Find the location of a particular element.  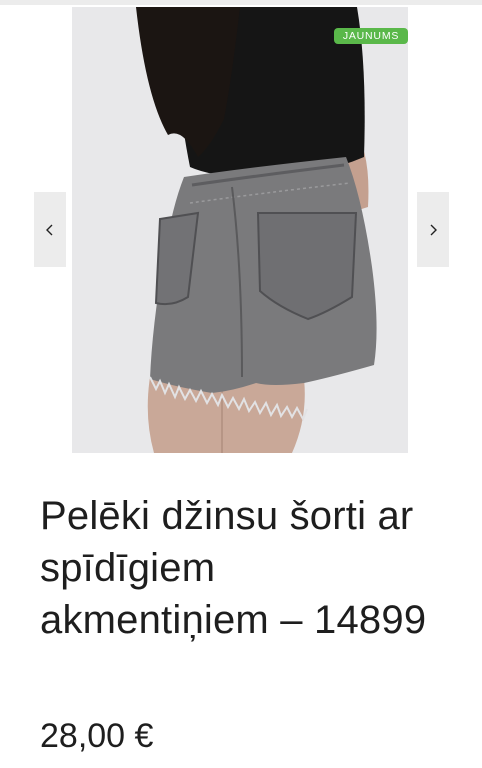

chevron-left-icon is located at coordinates (49, 229).